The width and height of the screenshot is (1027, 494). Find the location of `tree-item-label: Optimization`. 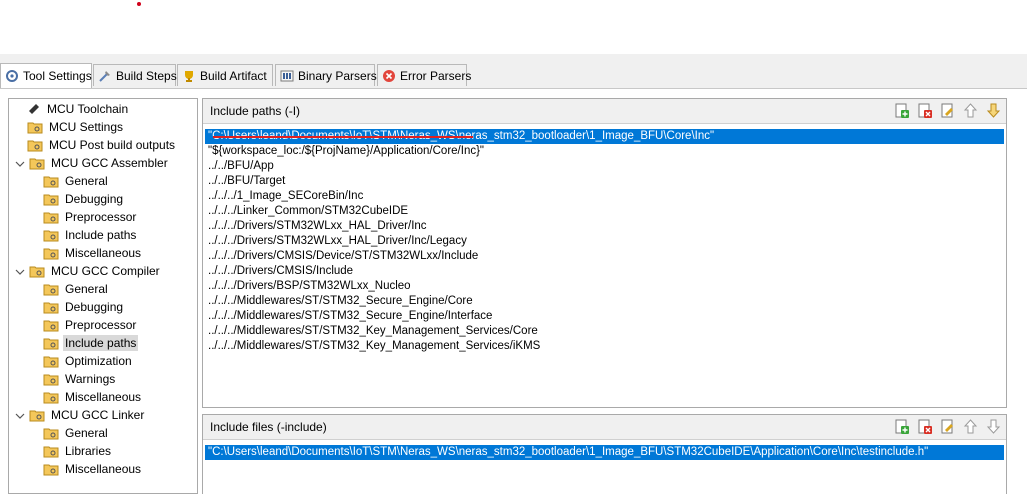

tree-item-label: Optimization is located at coordinates (98, 361).